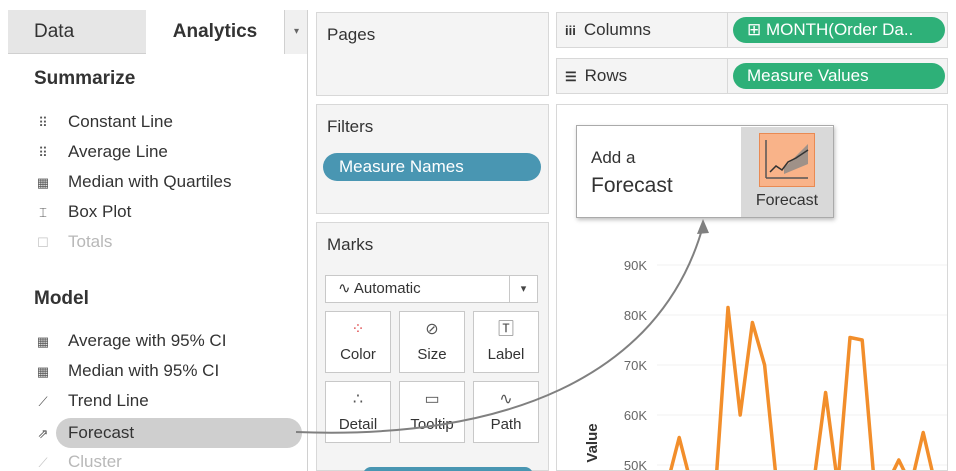 The image size is (956, 471). I want to click on y-tick-label: 80K, so click(635, 315).